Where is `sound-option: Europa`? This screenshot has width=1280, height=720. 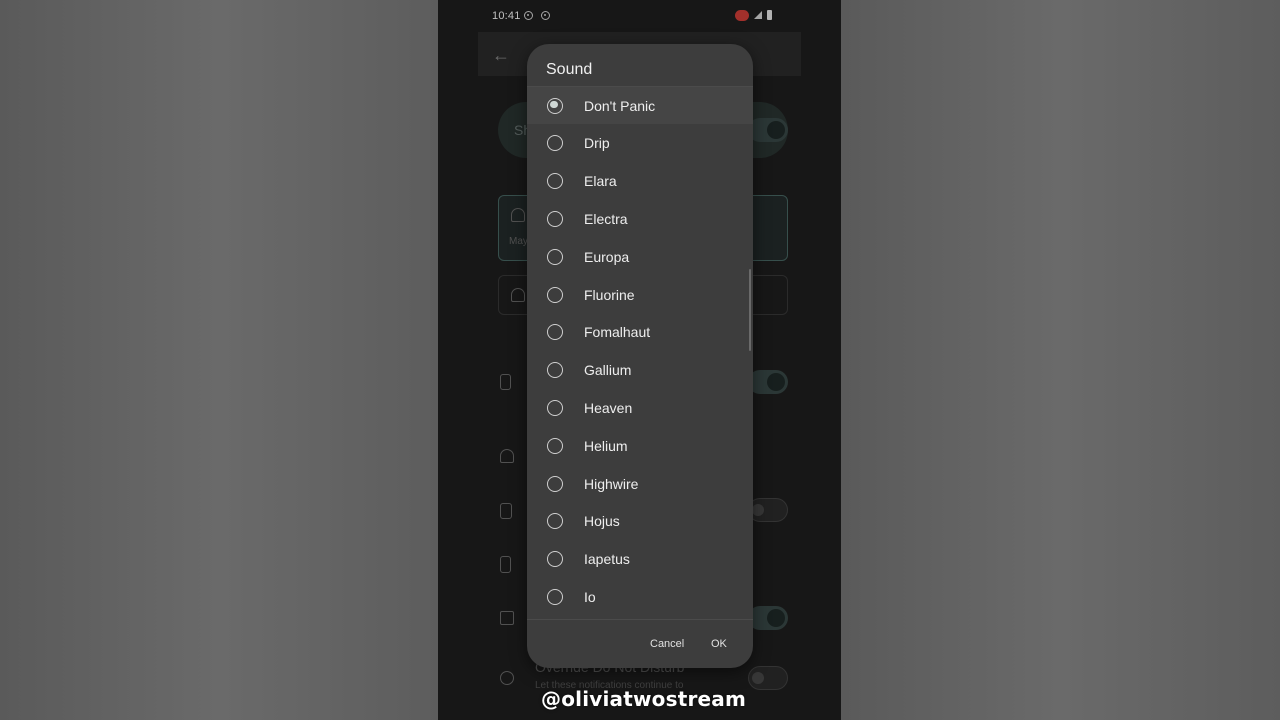 sound-option: Europa is located at coordinates (640, 257).